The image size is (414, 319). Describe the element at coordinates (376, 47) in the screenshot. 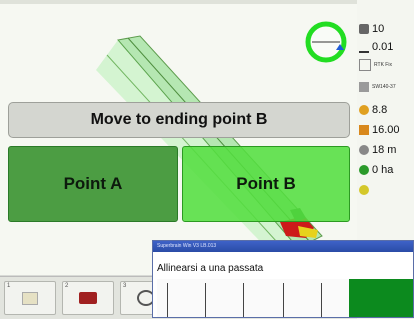

I see `precision-readout: 0.01` at that location.